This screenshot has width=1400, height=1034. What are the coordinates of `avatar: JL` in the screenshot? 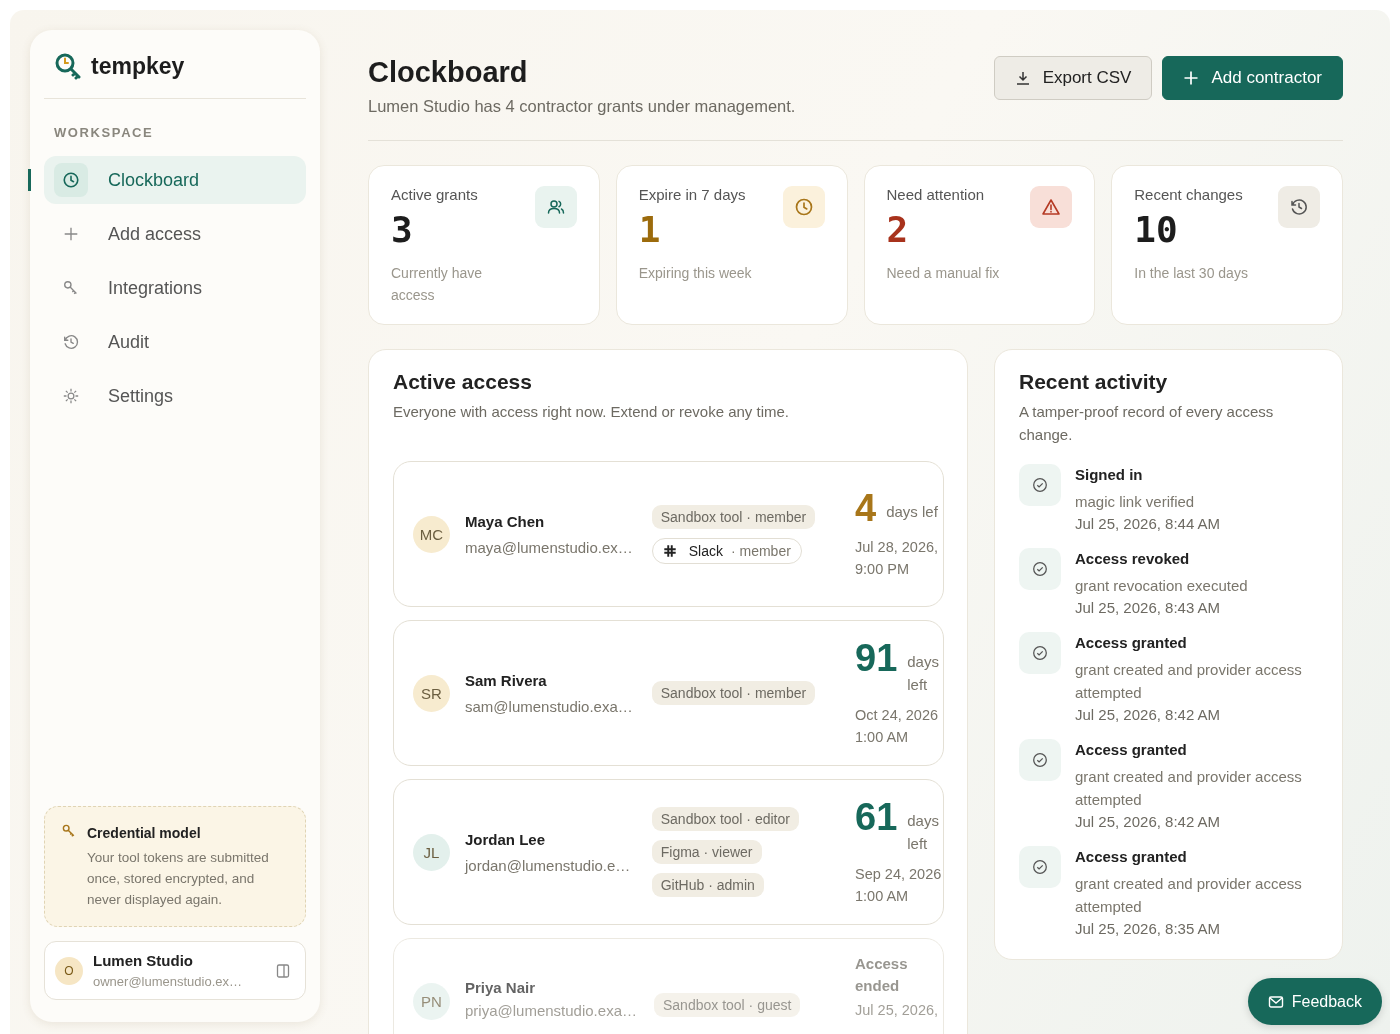 It's located at (431, 852).